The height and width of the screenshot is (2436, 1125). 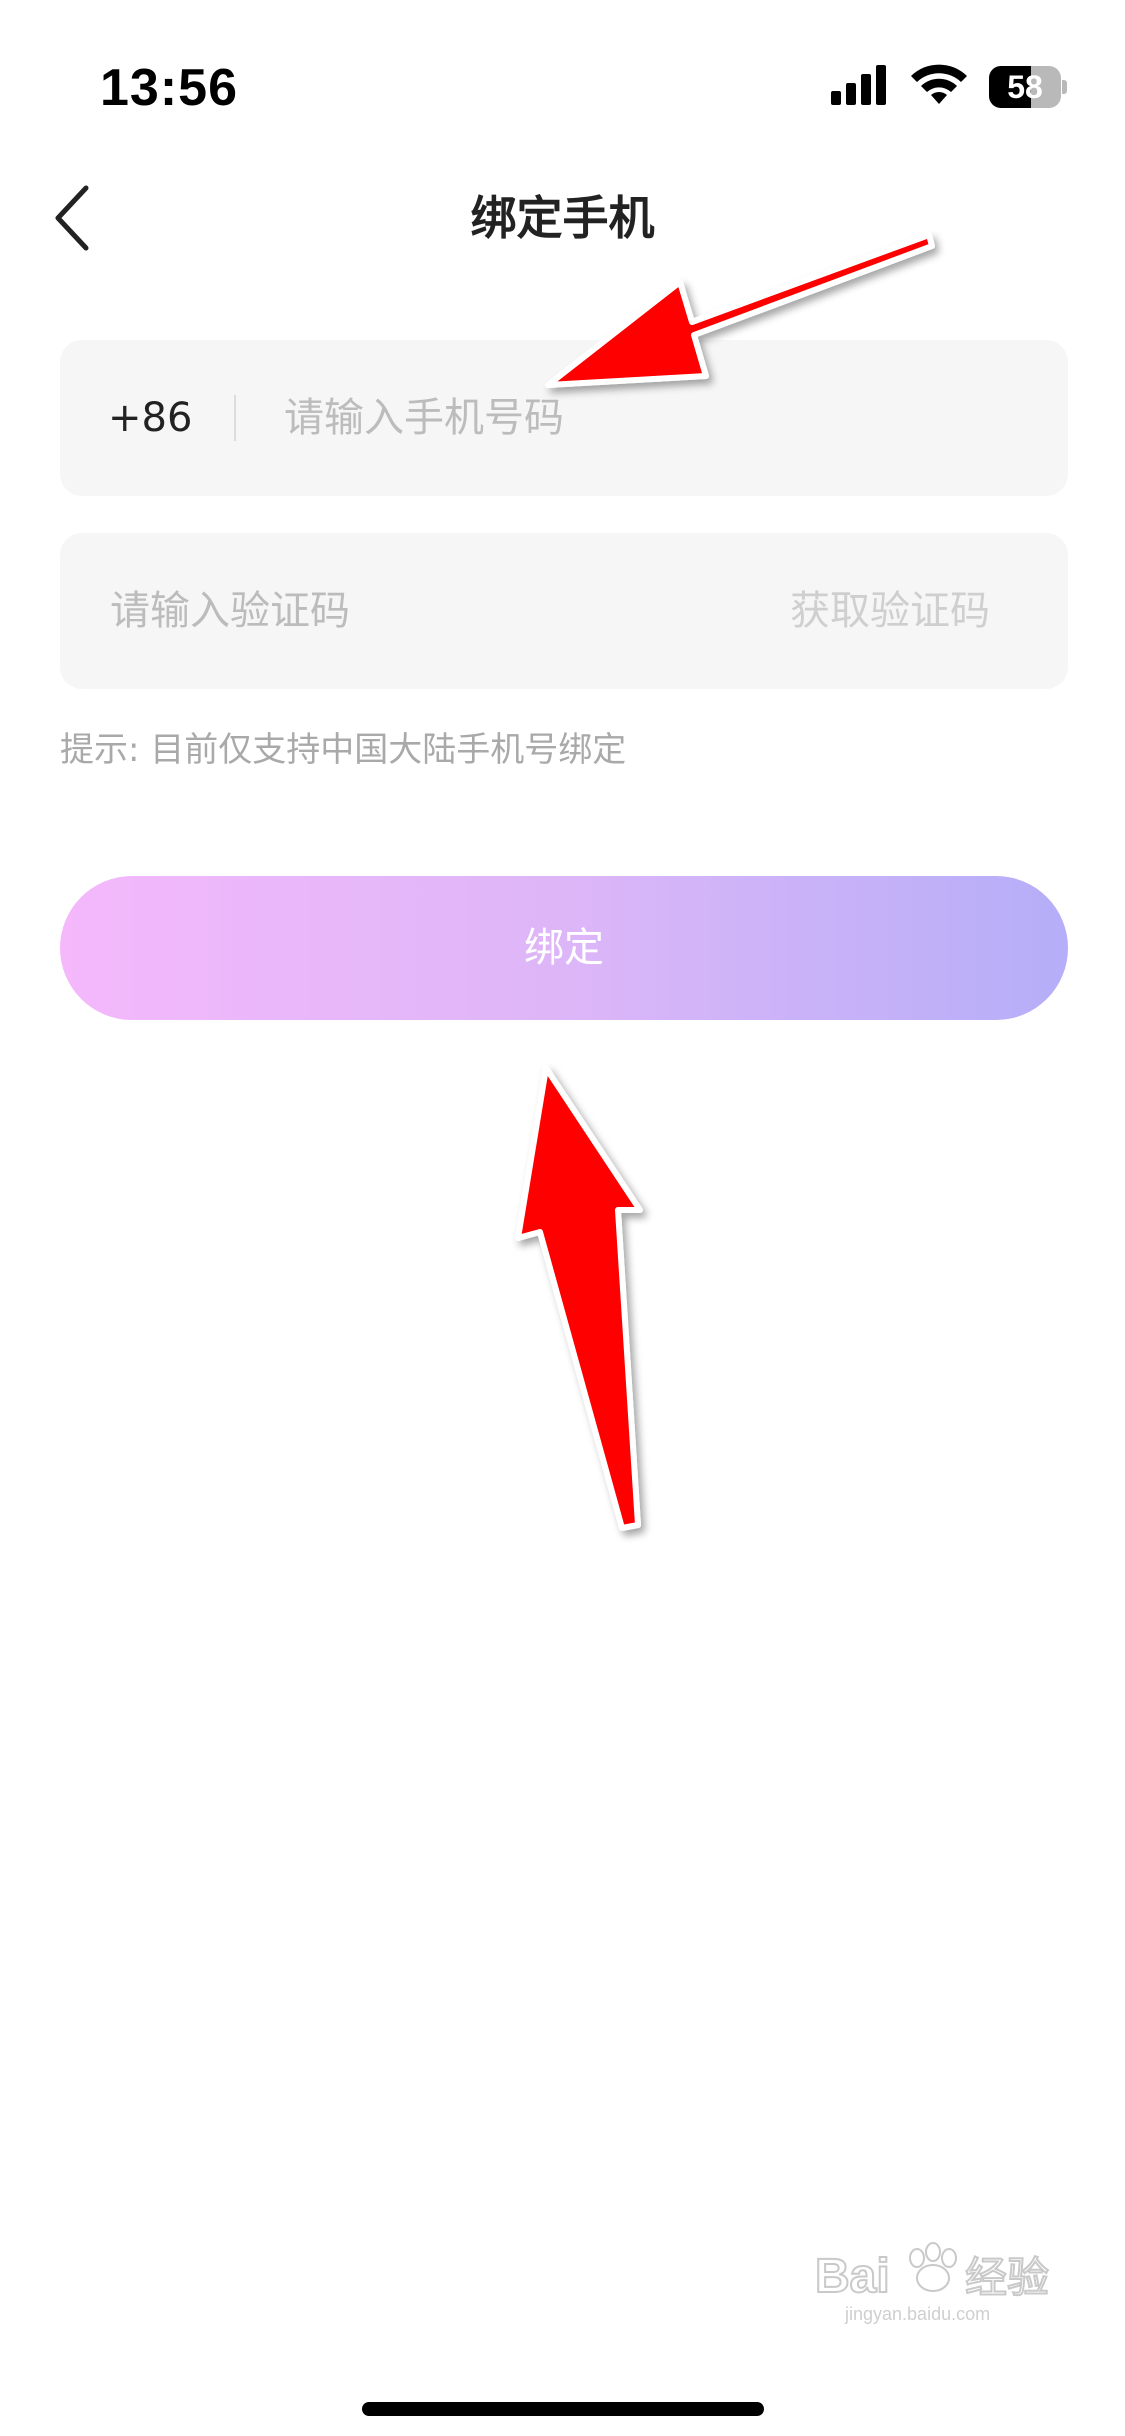 I want to click on battery-icon: 58, so click(x=1028, y=87).